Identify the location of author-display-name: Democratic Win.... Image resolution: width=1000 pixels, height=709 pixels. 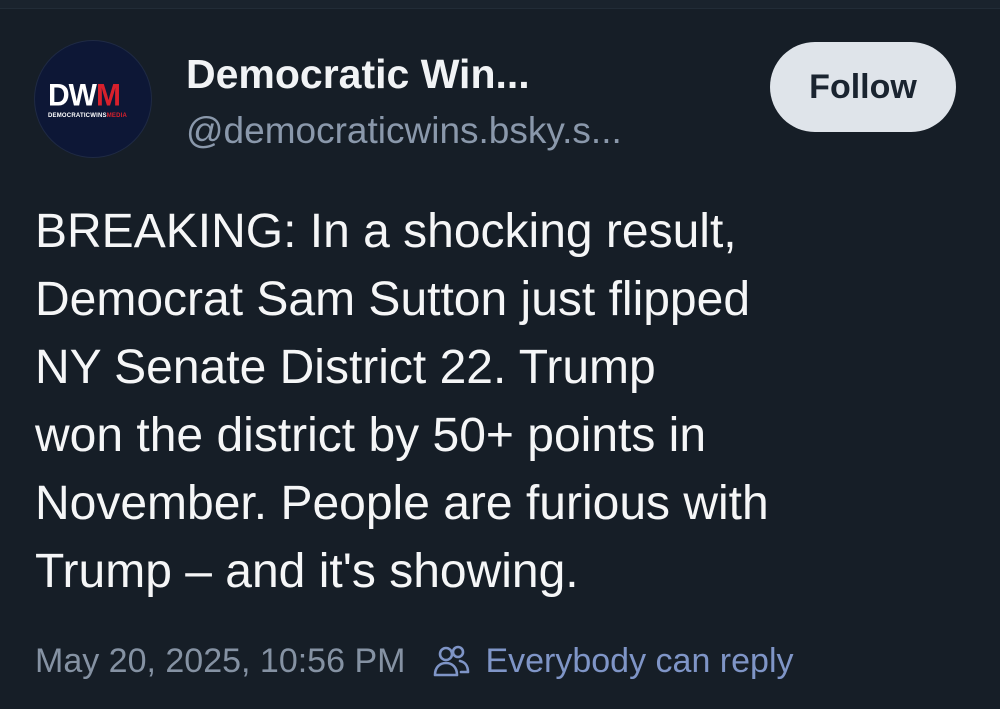
(358, 74).